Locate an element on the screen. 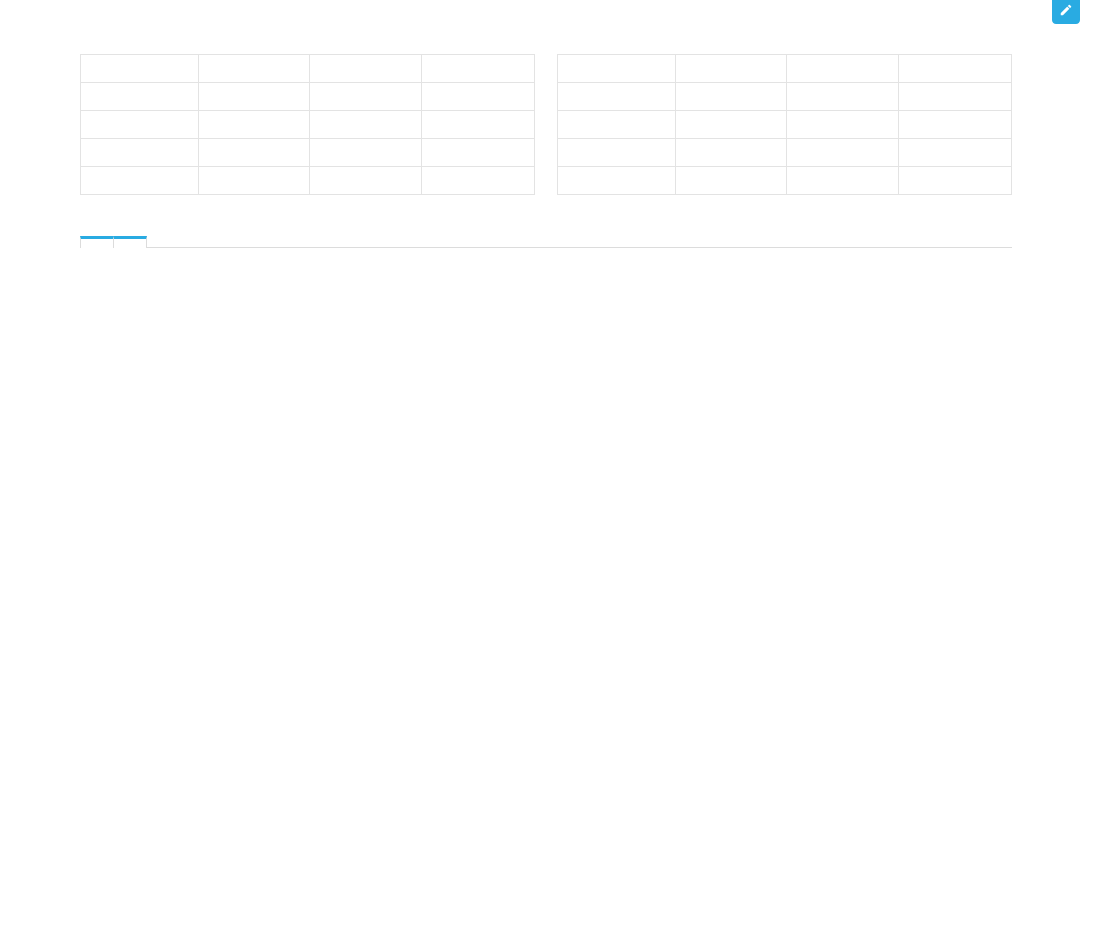 The height and width of the screenshot is (938, 1100). view-tabs is located at coordinates (546, 235).